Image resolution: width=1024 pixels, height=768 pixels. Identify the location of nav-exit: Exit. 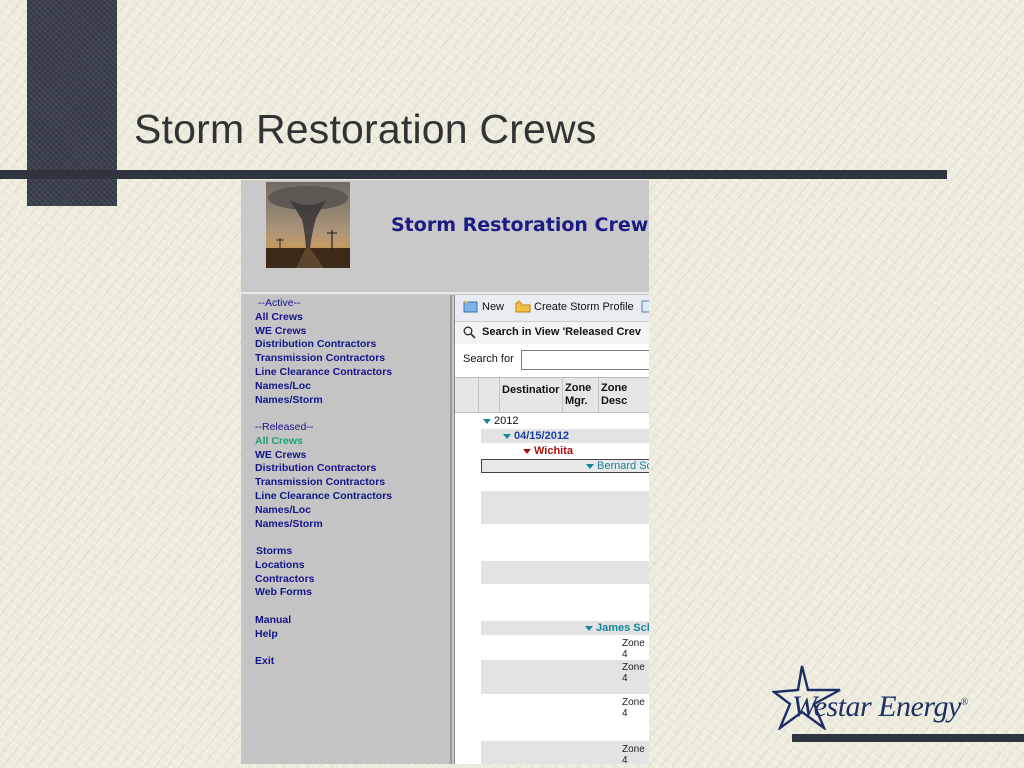
(355, 662).